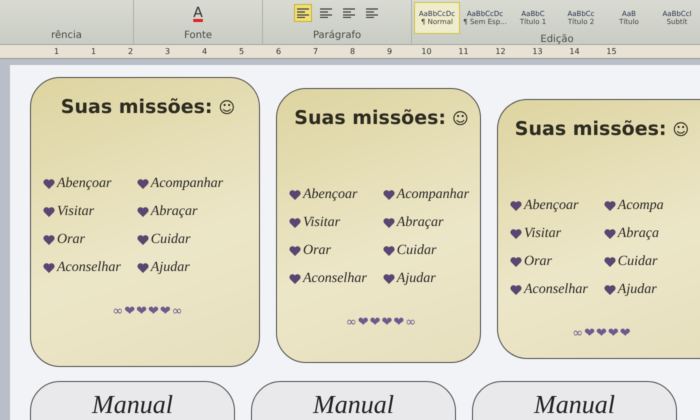  Describe the element at coordinates (204, 51) in the screenshot. I see `ruler-number: 4` at that location.